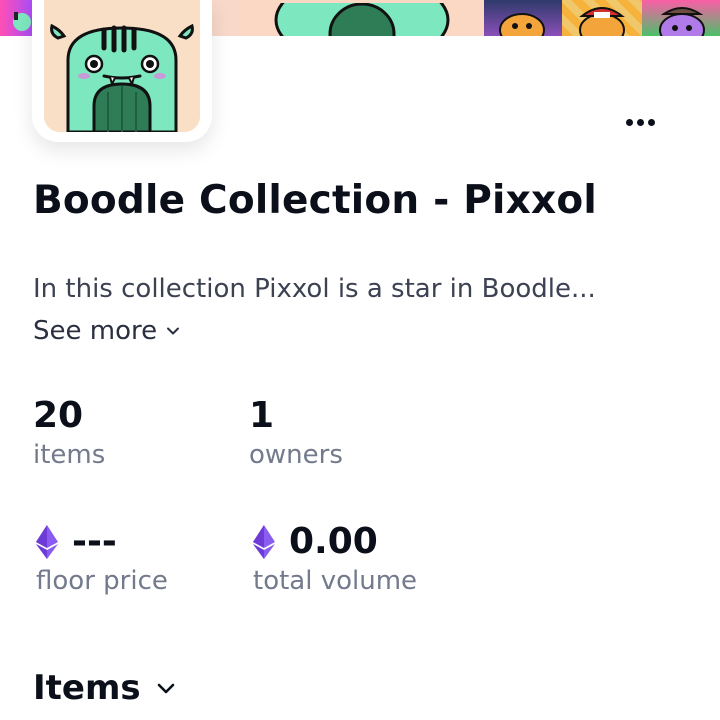 Image resolution: width=720 pixels, height=720 pixels. I want to click on see-more-button: See more, so click(107, 331).